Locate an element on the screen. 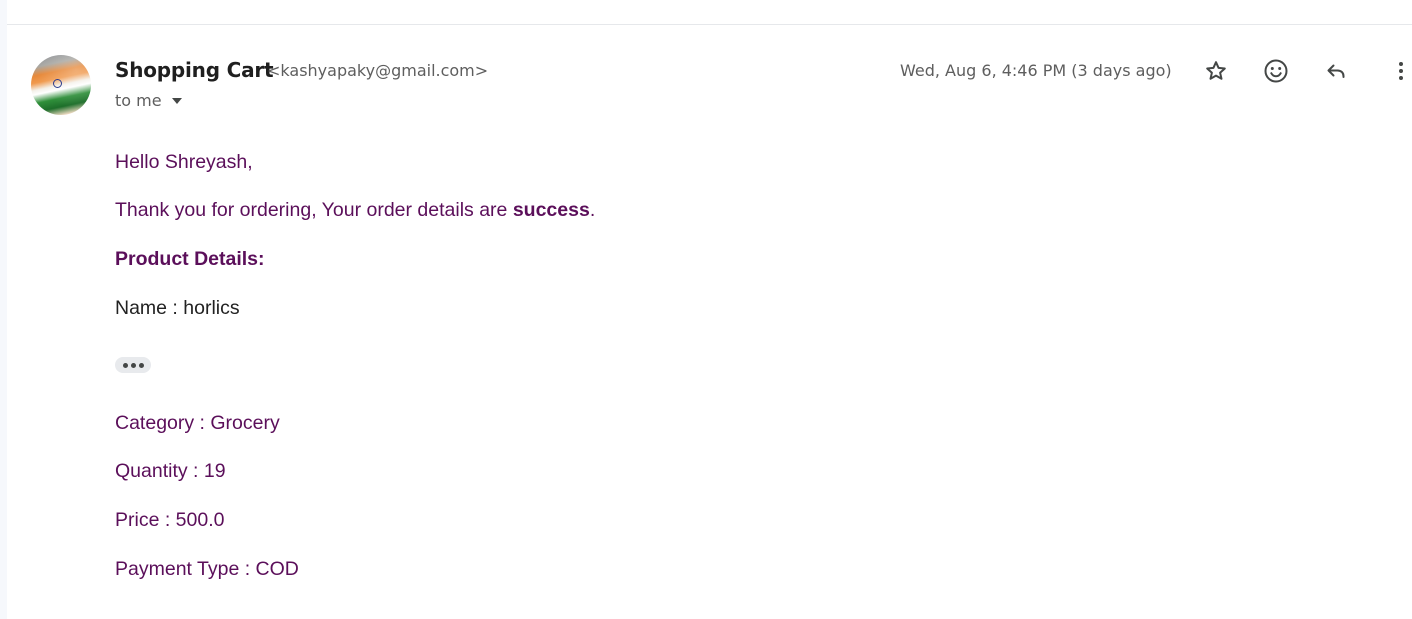 The width and height of the screenshot is (1412, 619). category-line: Category : Grocery is located at coordinates (197, 423).